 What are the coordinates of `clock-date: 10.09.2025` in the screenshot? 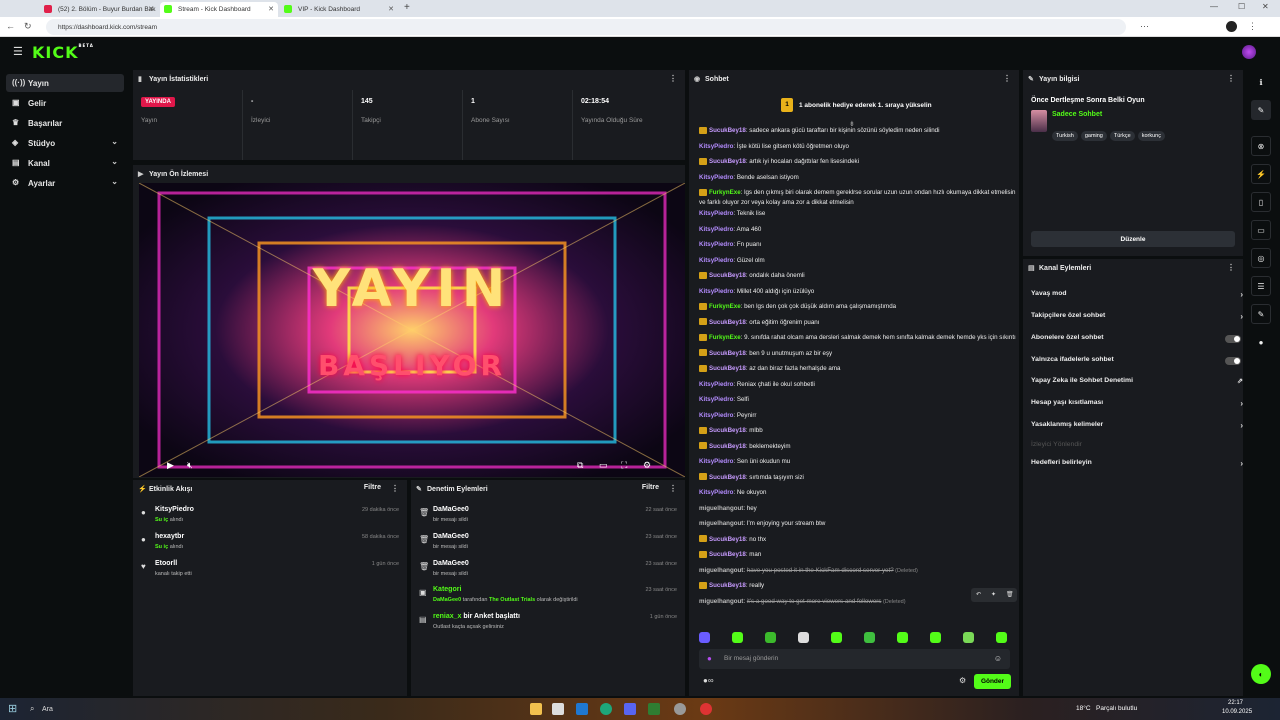 It's located at (1237, 712).